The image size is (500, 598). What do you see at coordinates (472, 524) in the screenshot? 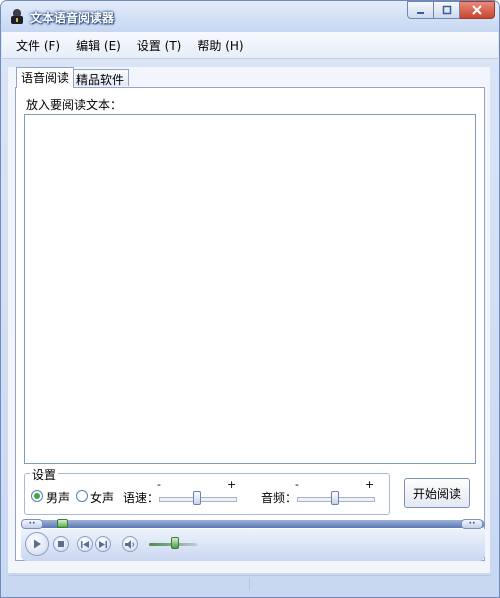
I see `seek-right-cap: ••` at bounding box center [472, 524].